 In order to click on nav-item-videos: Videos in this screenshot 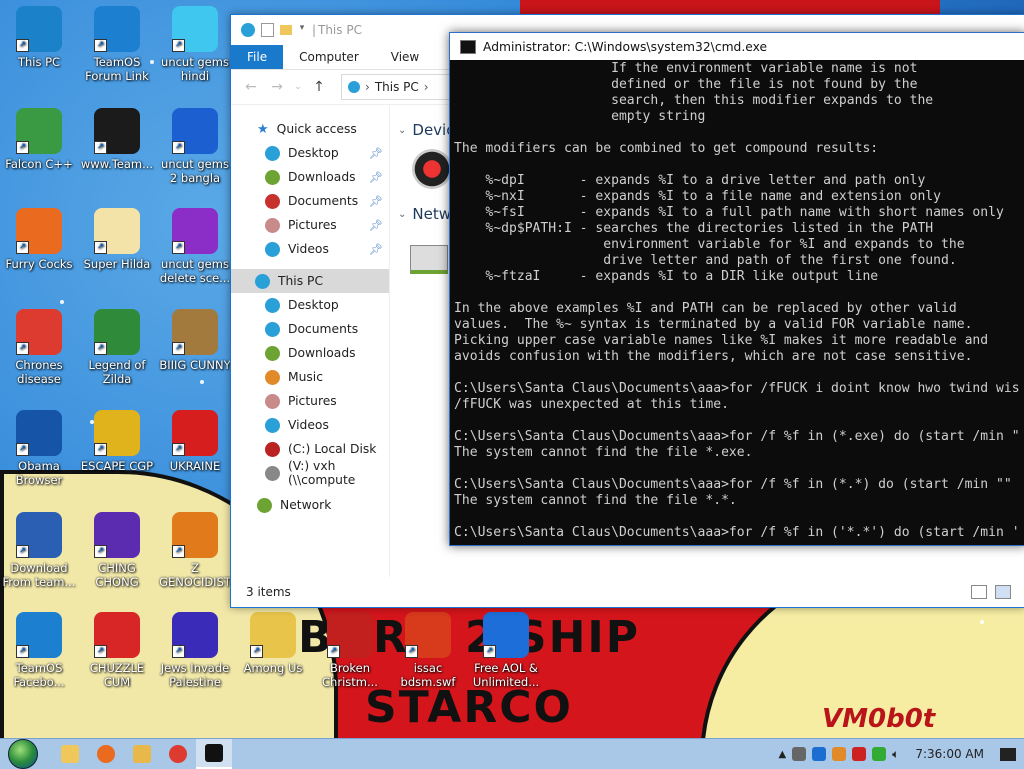, I will do `click(310, 425)`.